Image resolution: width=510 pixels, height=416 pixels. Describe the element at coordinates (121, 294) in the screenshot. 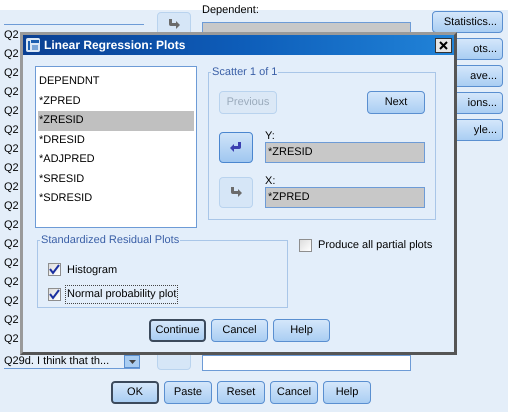

I see `option-label: Normal probability plot` at that location.